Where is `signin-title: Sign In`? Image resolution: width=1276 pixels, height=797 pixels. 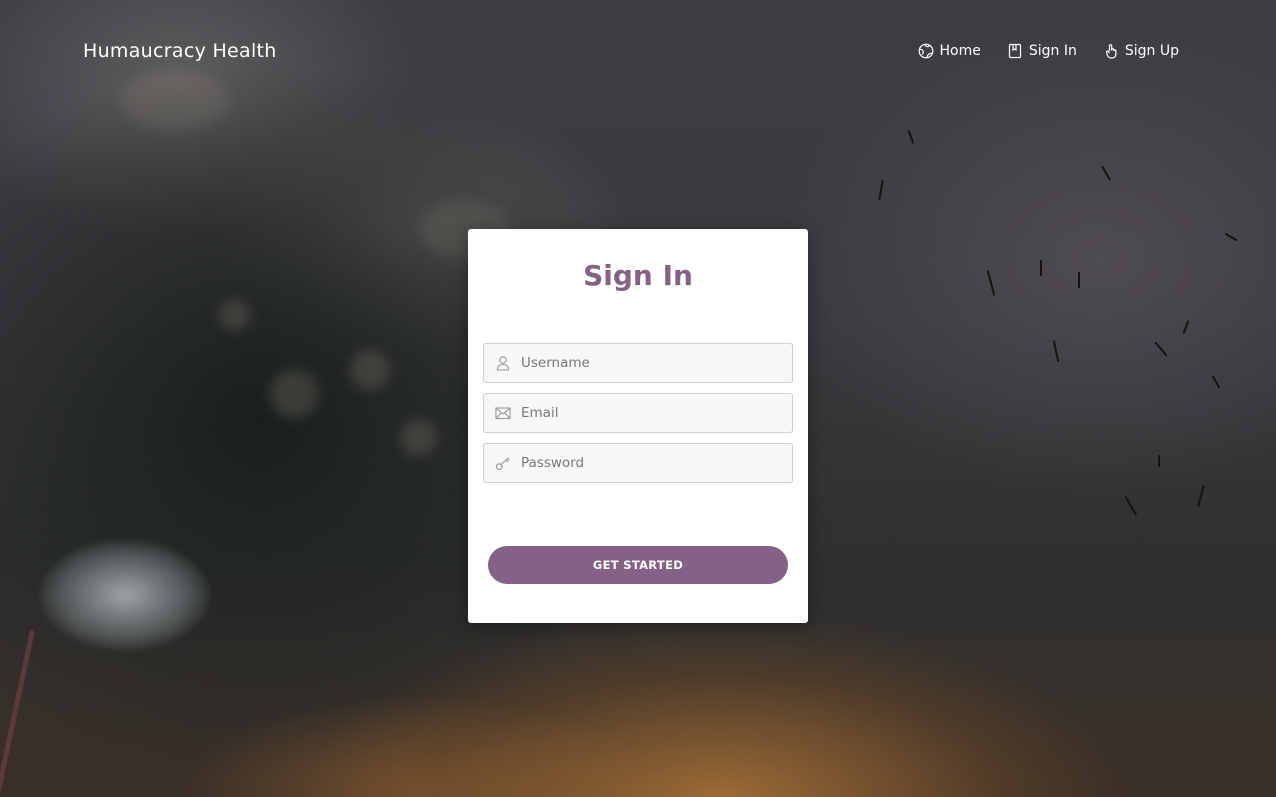 signin-title: Sign In is located at coordinates (638, 275).